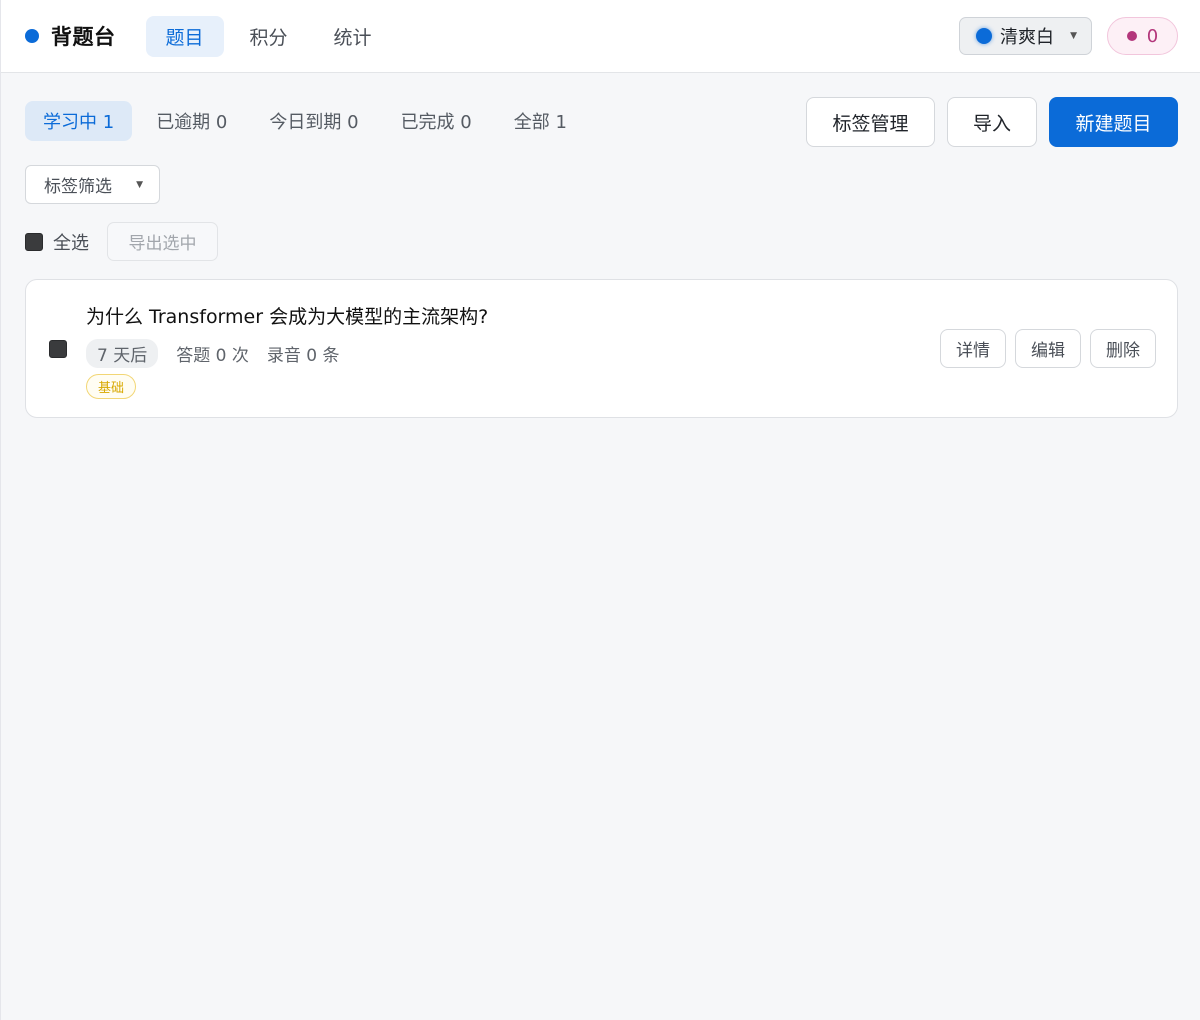  What do you see at coordinates (191, 121) in the screenshot?
I see `filter-overdue: 已逾期 0` at bounding box center [191, 121].